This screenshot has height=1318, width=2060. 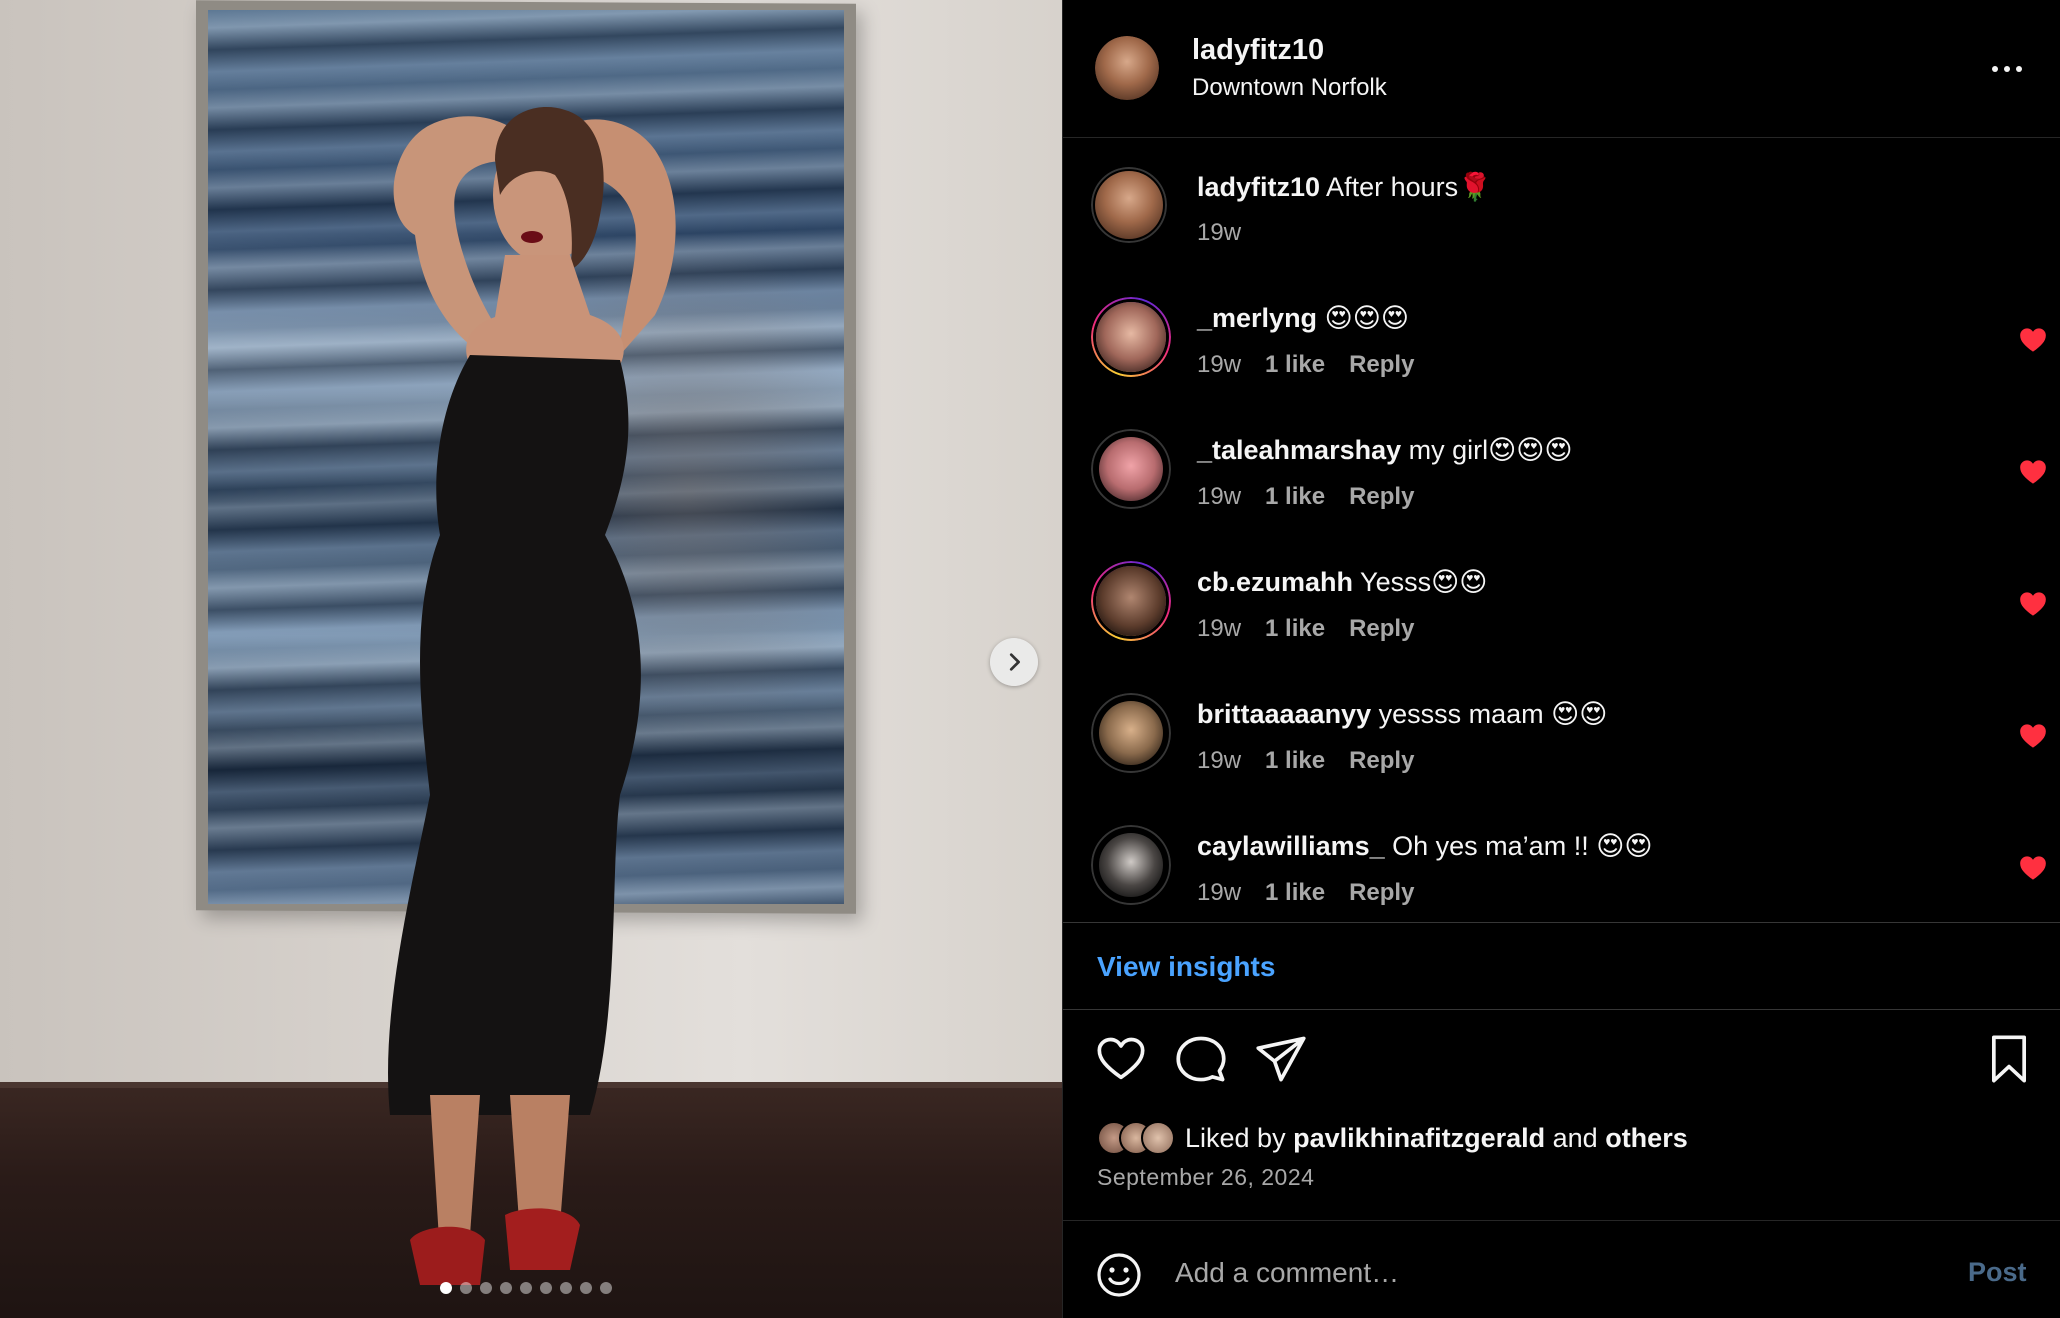 I want to click on post-comment-button: Post, so click(x=1997, y=1272).